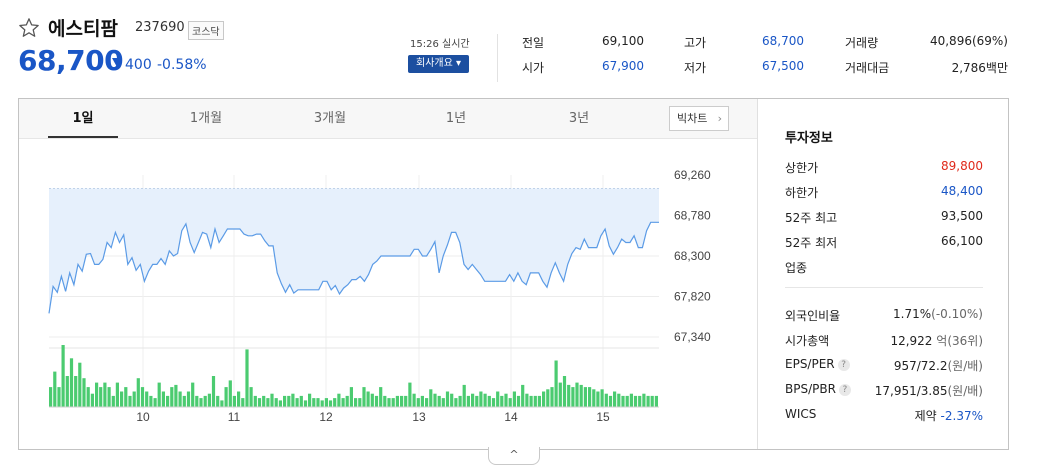  Describe the element at coordinates (911, 341) in the screenshot. I see `info-value: 12,922` at that location.